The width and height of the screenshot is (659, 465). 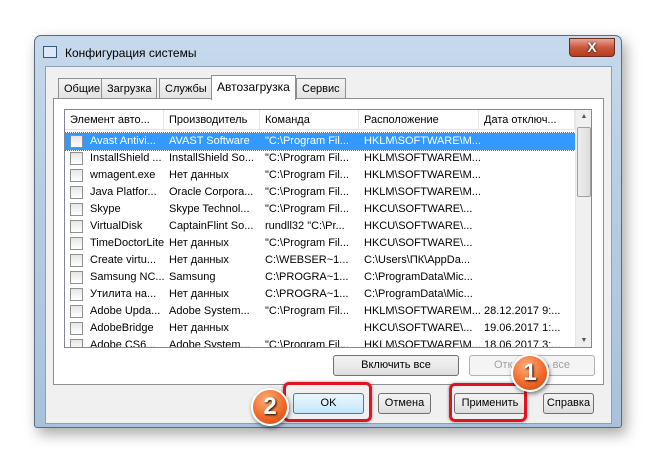 What do you see at coordinates (583, 116) in the screenshot?
I see `scroll-up-icon: ▲` at bounding box center [583, 116].